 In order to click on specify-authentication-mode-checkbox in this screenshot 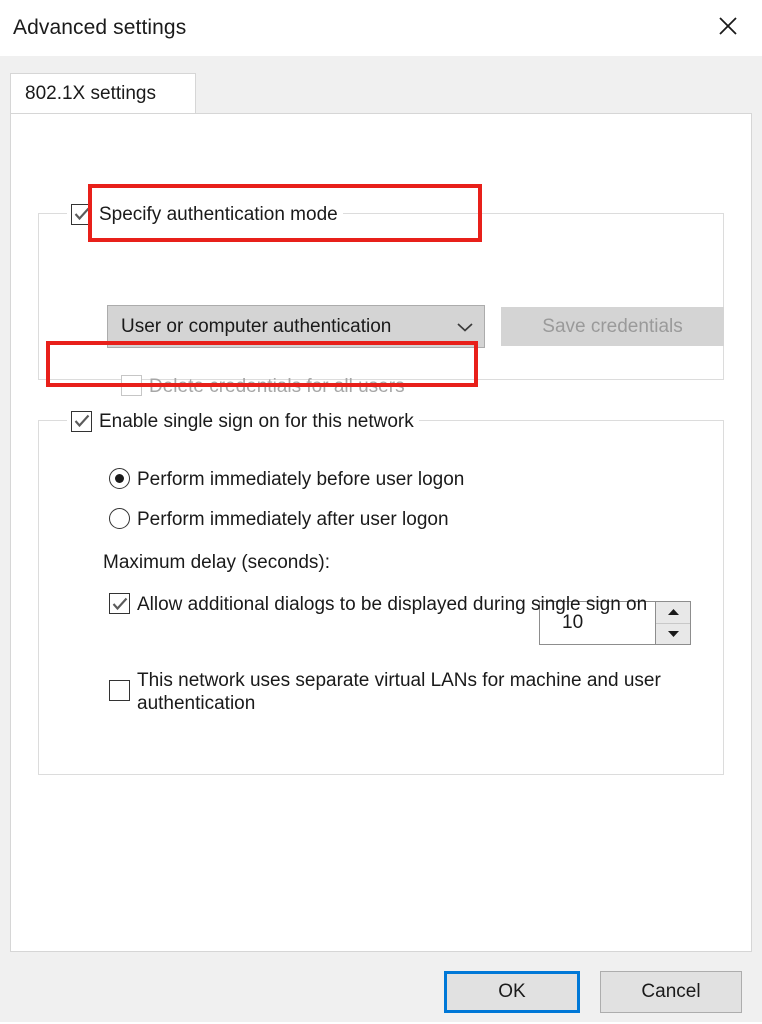, I will do `click(81, 214)`.